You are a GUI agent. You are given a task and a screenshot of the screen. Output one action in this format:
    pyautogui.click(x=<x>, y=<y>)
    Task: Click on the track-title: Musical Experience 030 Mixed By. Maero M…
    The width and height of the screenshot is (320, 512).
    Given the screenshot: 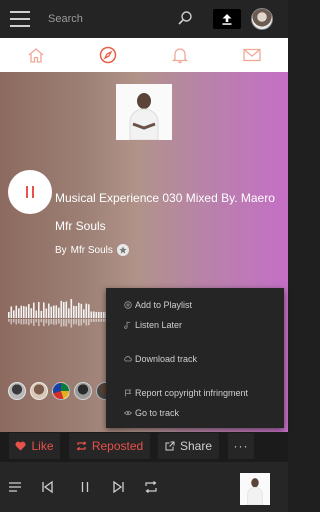 What is the action you would take?
    pyautogui.click(x=165, y=212)
    